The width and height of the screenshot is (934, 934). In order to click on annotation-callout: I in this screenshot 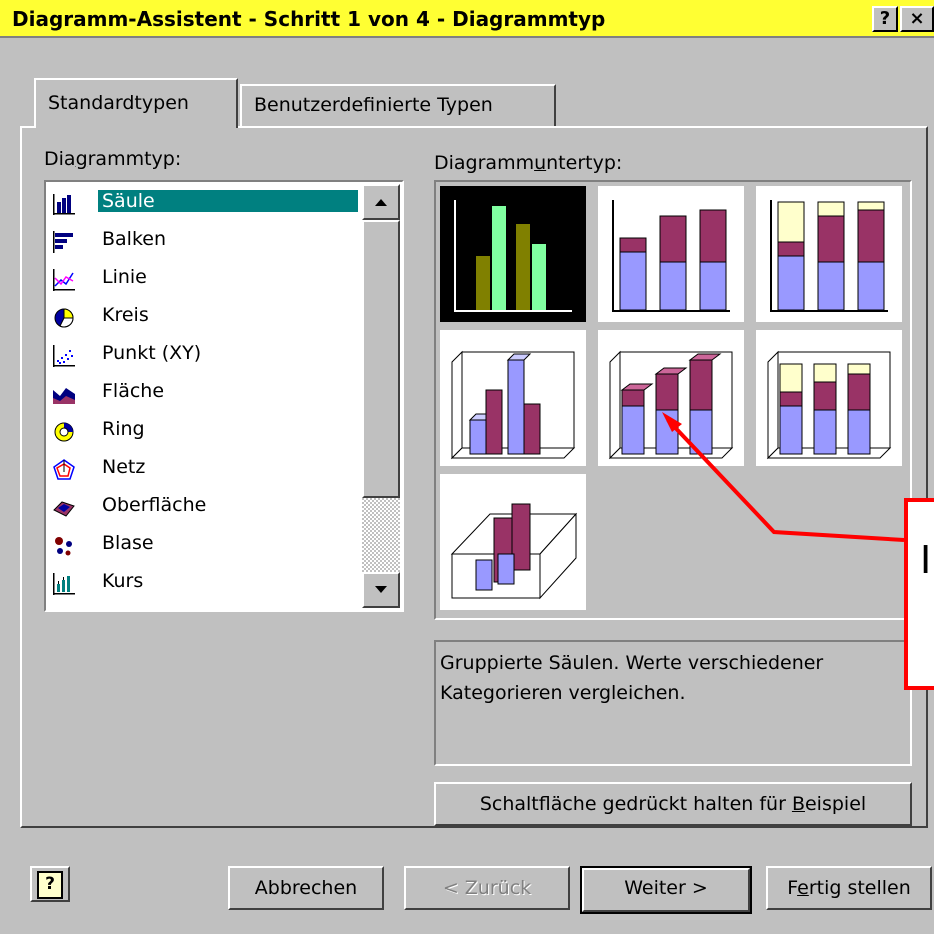, I will do `click(919, 594)`.